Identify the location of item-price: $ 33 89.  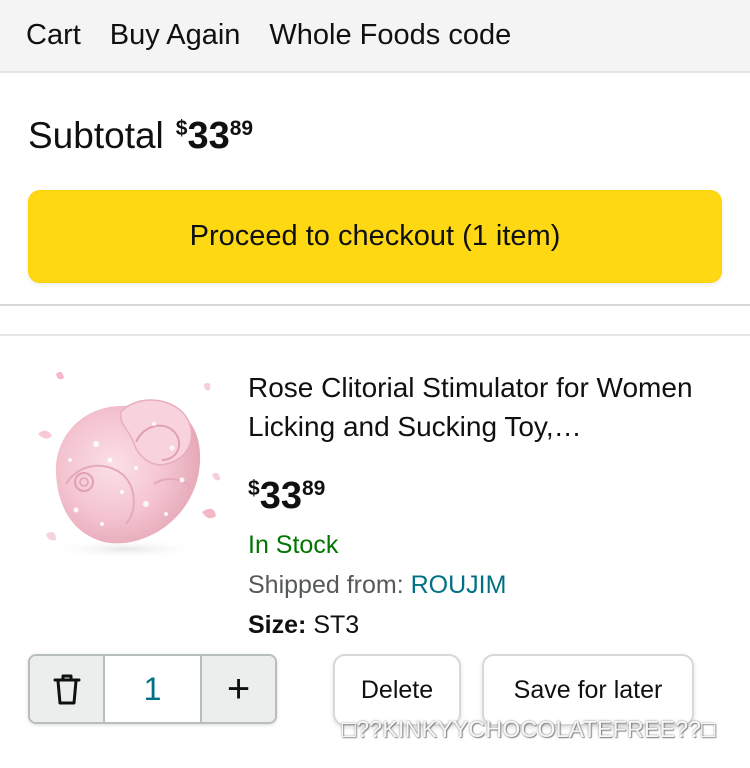
(286, 496).